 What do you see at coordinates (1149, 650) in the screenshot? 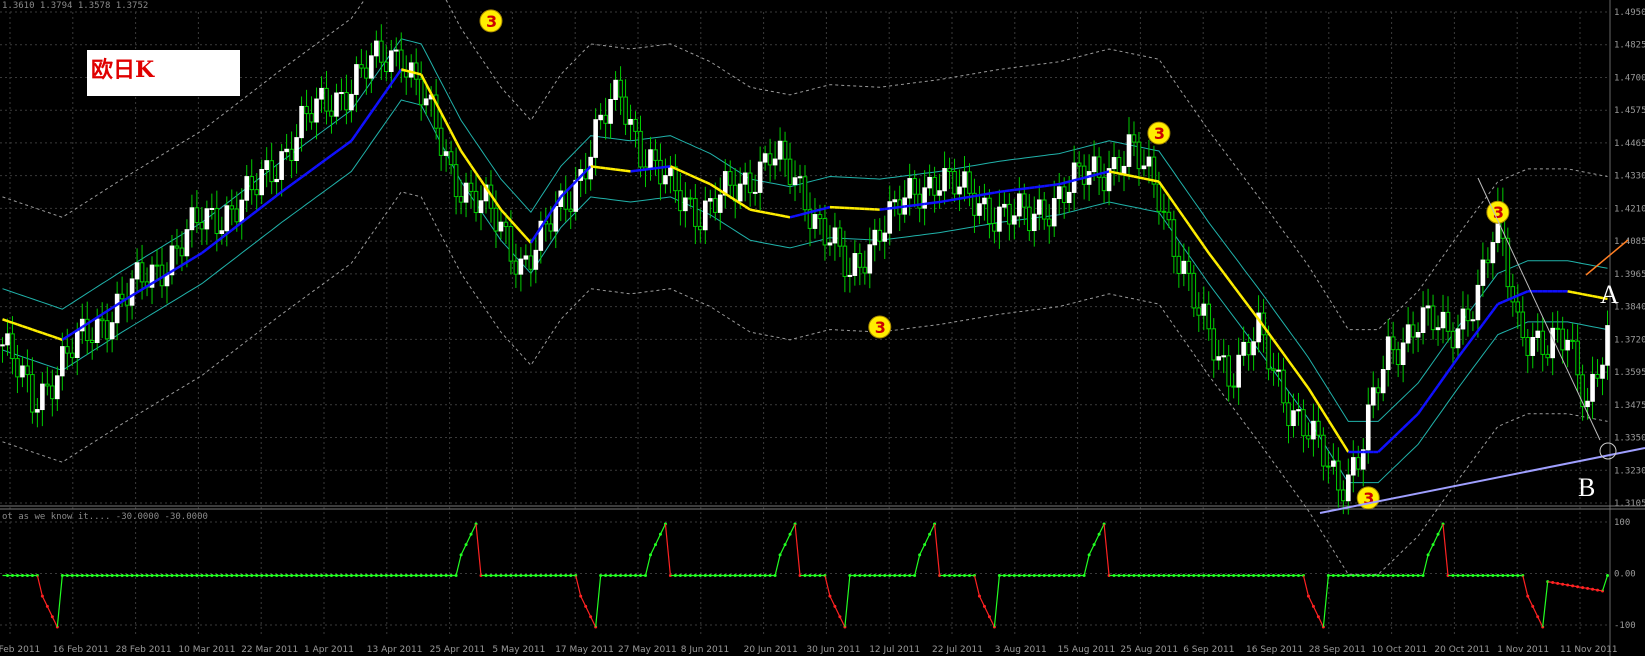
I see `x-tick-label: 25 Aug 2011` at bounding box center [1149, 650].